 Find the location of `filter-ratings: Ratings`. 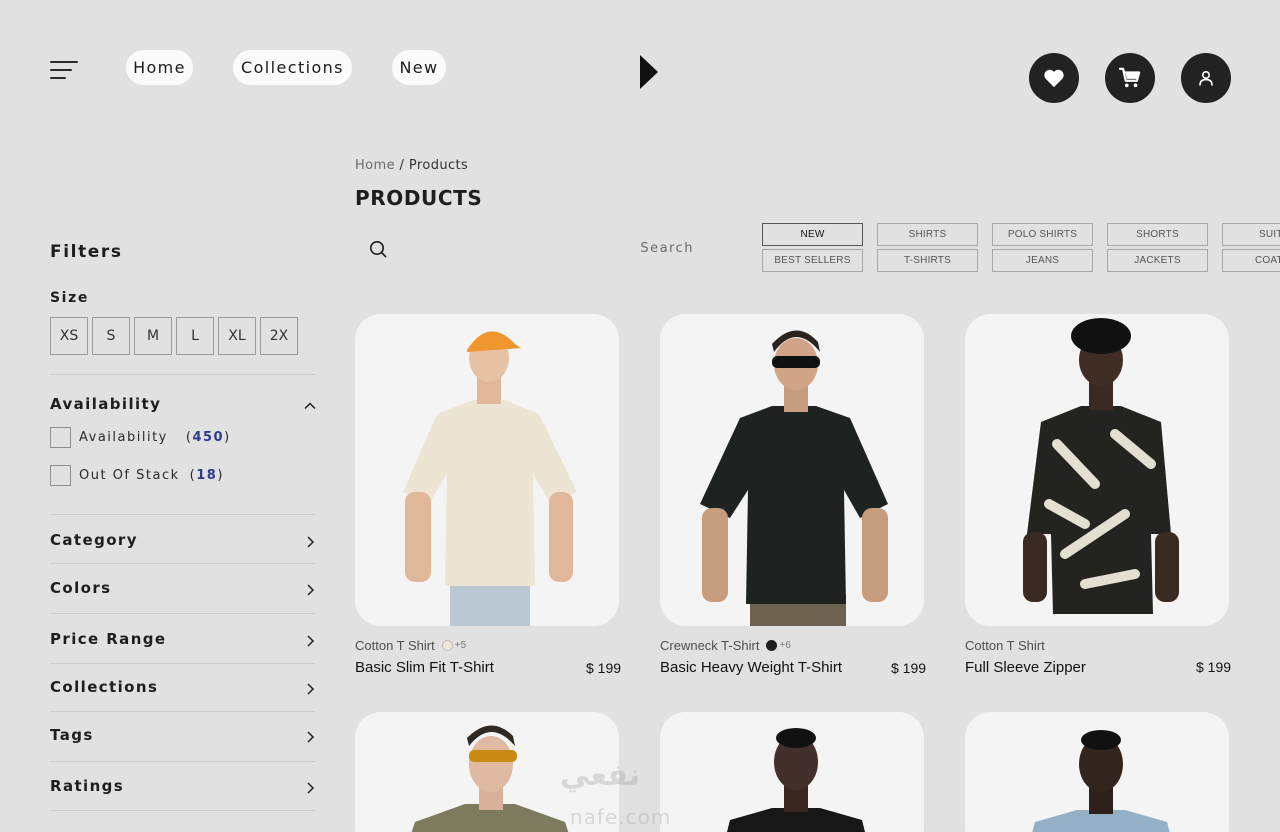

filter-ratings: Ratings is located at coordinates (184, 789).